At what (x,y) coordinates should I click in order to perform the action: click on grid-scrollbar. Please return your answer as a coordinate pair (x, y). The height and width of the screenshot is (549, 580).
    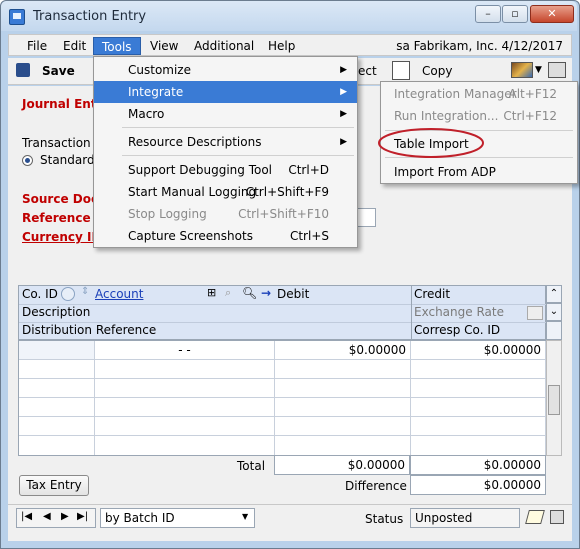
    Looking at the image, I should click on (554, 398).